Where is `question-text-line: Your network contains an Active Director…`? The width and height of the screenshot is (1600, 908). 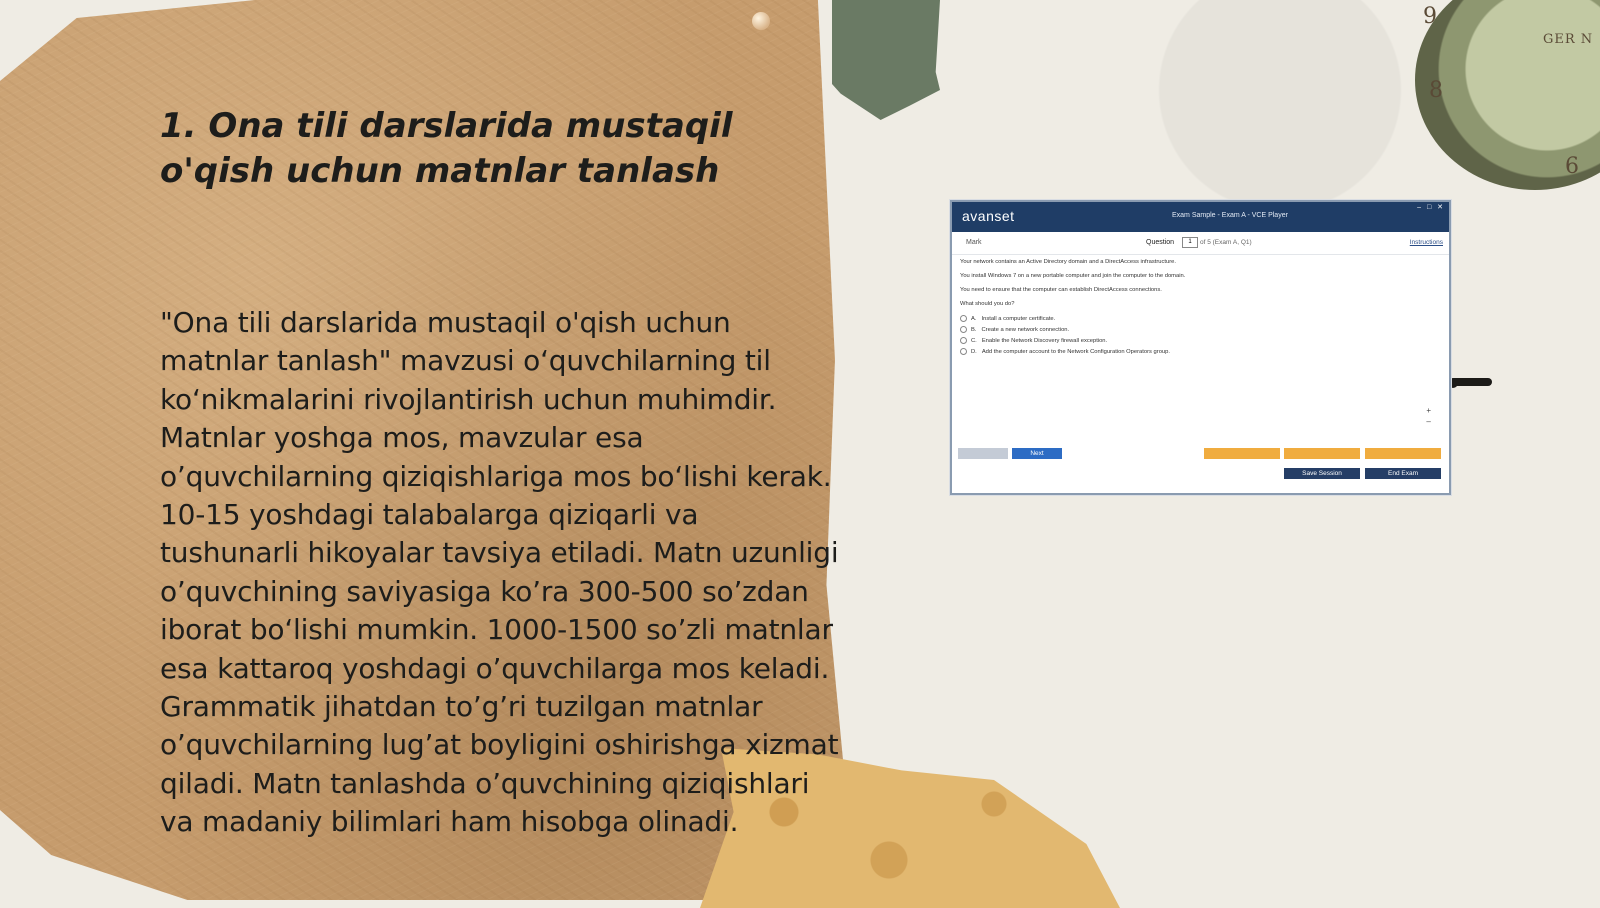 question-text-line: Your network contains an Active Director… is located at coordinates (1068, 262).